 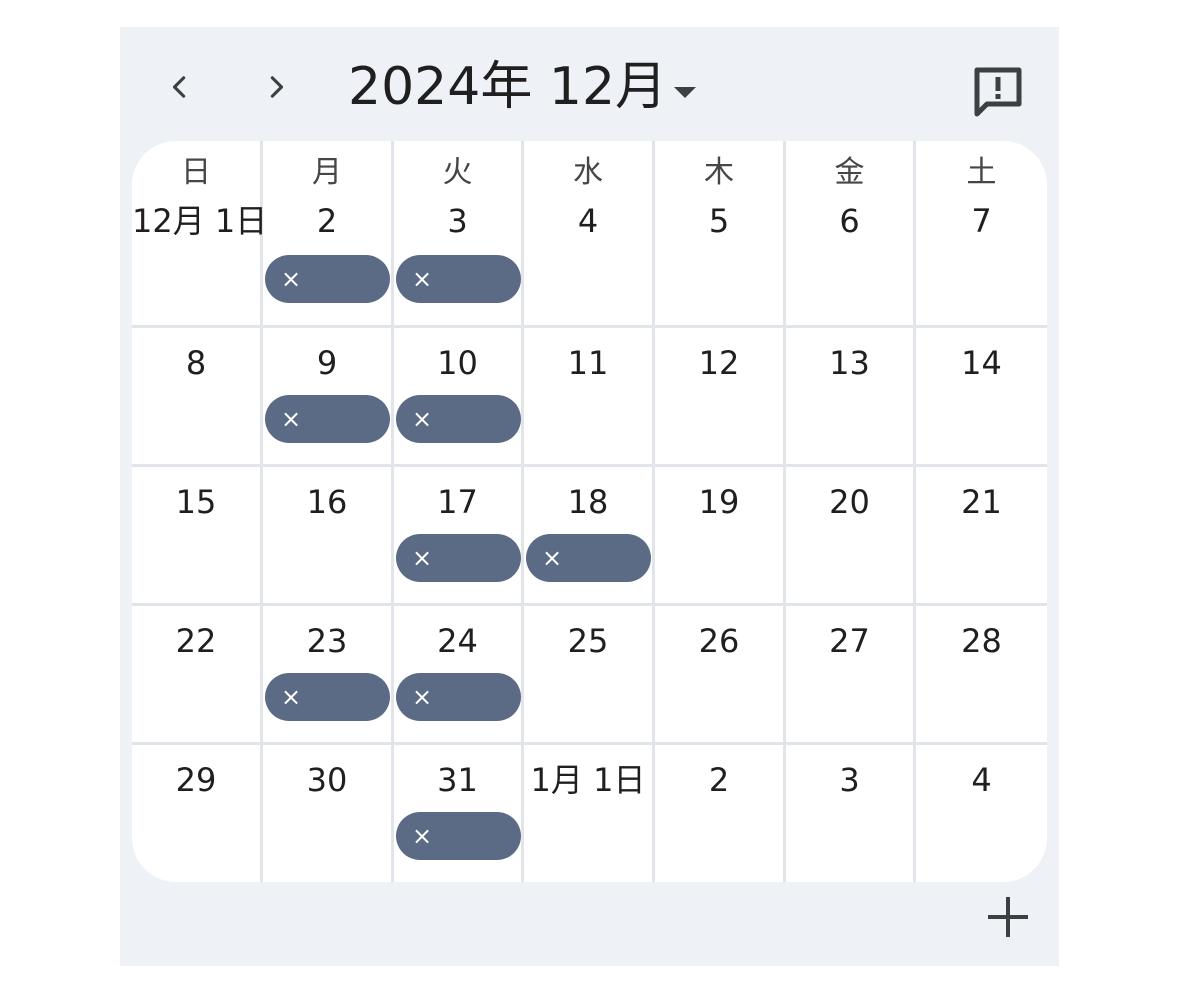 What do you see at coordinates (719, 221) in the screenshot?
I see `day-number: 5` at bounding box center [719, 221].